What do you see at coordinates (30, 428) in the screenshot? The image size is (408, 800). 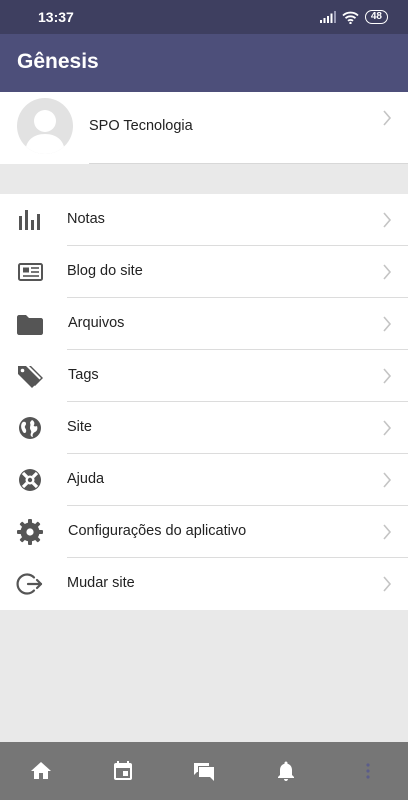 I see `globe-icon` at bounding box center [30, 428].